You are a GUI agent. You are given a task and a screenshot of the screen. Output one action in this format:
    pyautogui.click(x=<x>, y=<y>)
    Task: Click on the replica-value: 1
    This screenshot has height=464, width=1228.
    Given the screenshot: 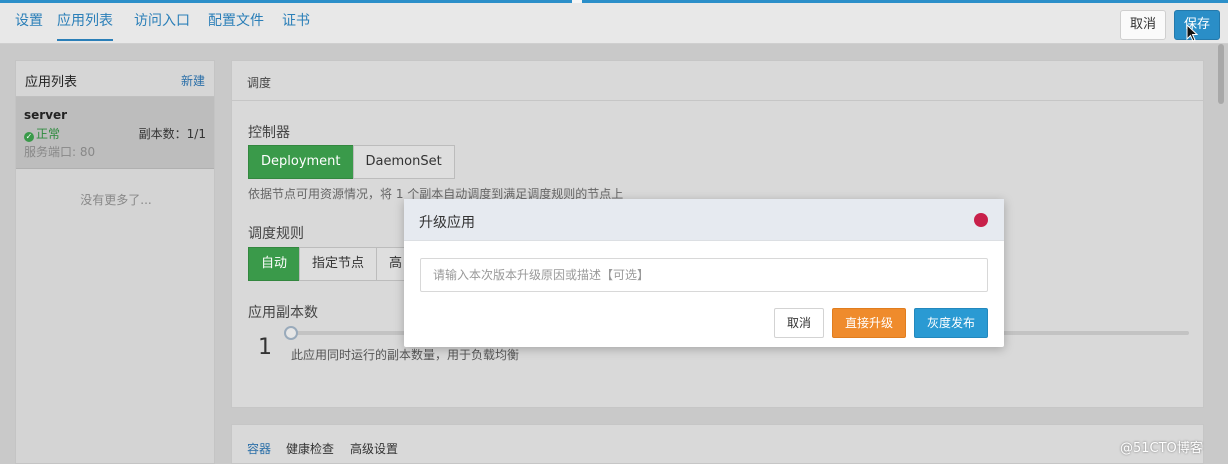 What is the action you would take?
    pyautogui.click(x=265, y=347)
    